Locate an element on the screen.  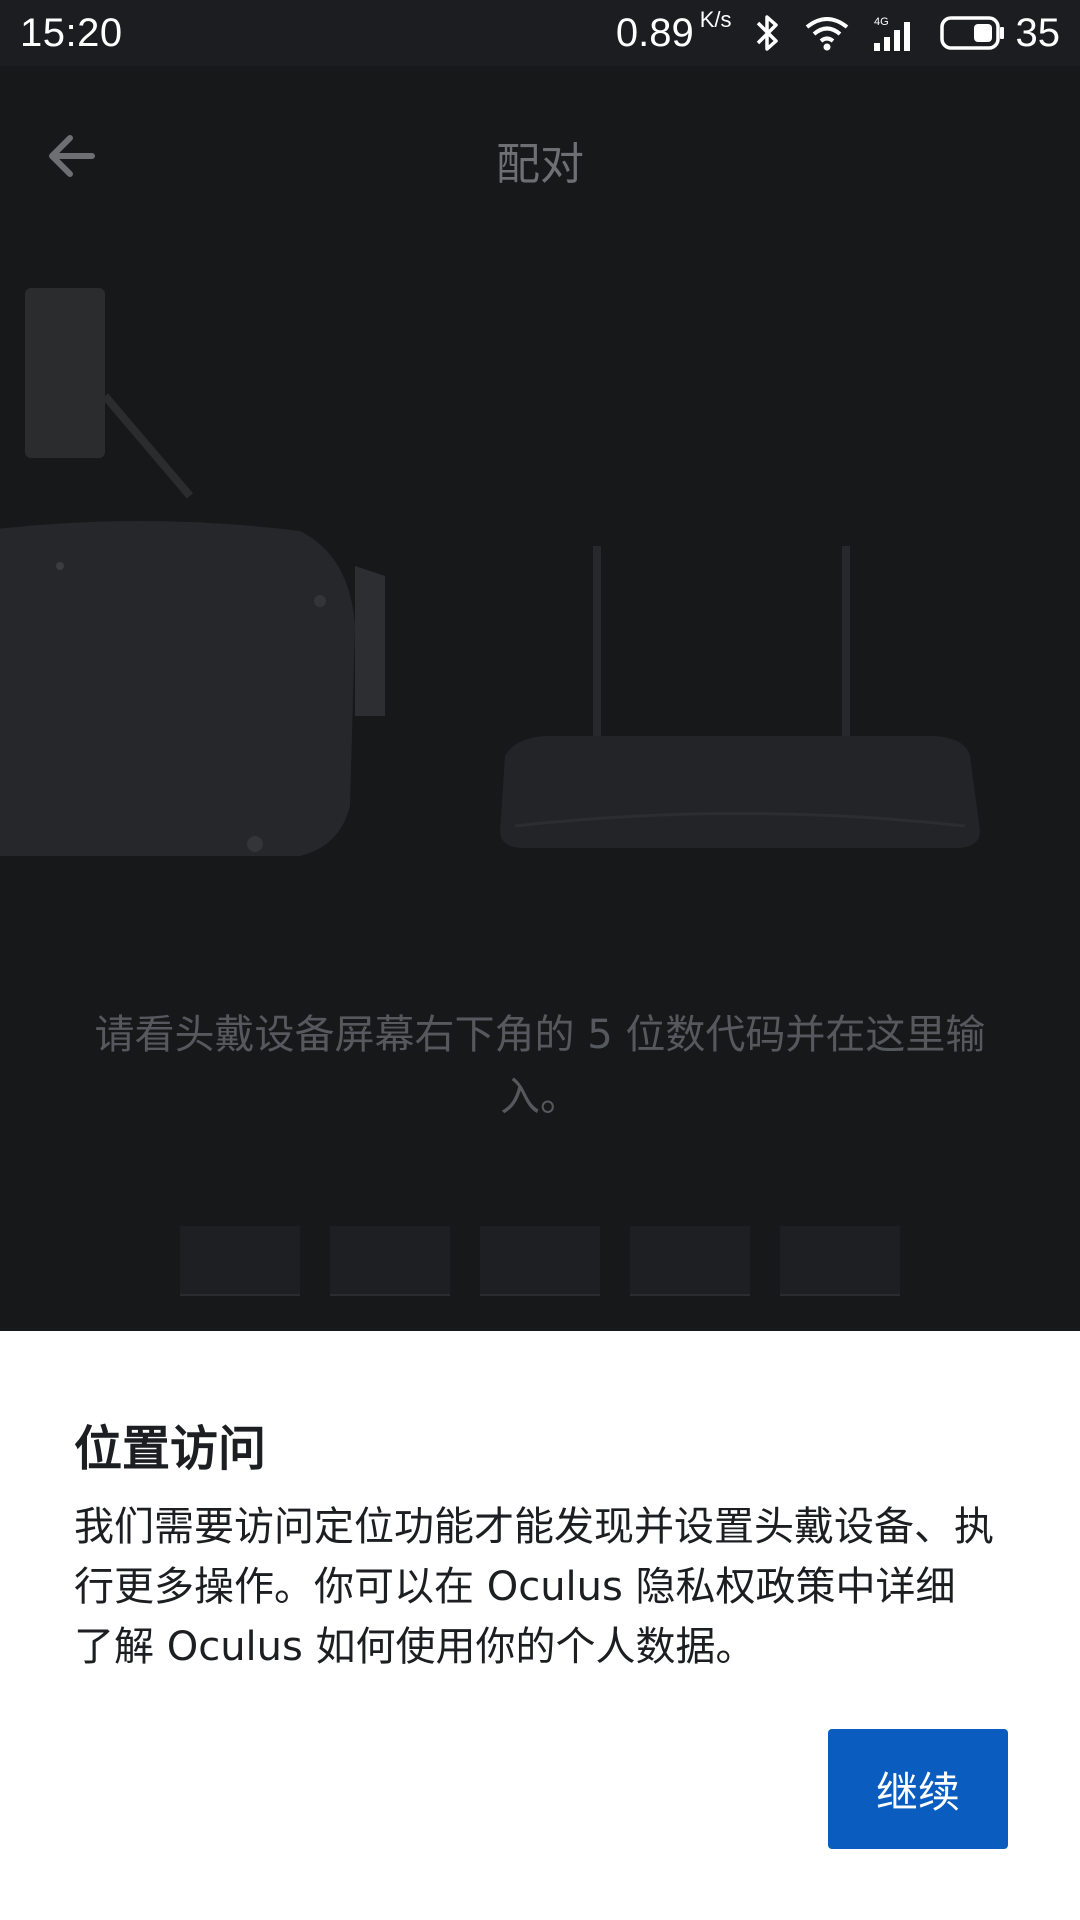
top-app-bar: 配对 is located at coordinates (540, 156).